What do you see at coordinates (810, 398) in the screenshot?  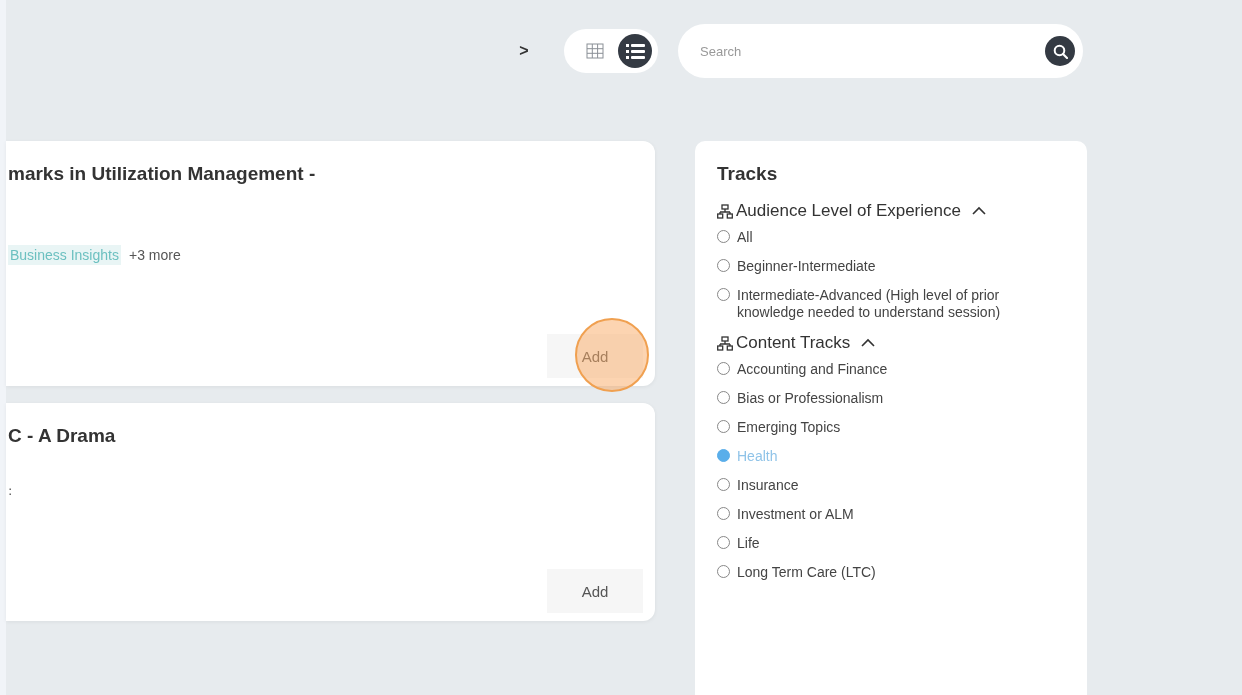 I see `option-label: Bias or Professionalism` at bounding box center [810, 398].